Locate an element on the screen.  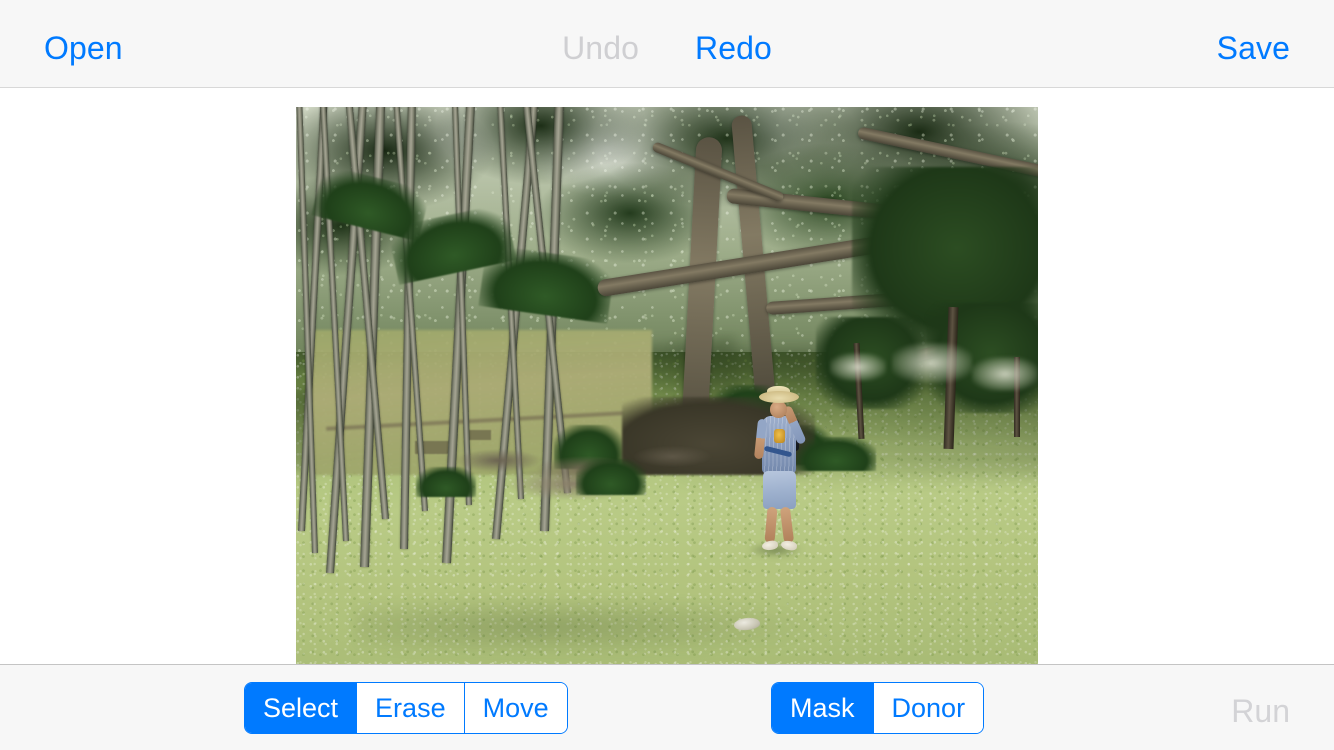
bottom-toolbar: Select Erase Move Mask Donor Run is located at coordinates (667, 707).